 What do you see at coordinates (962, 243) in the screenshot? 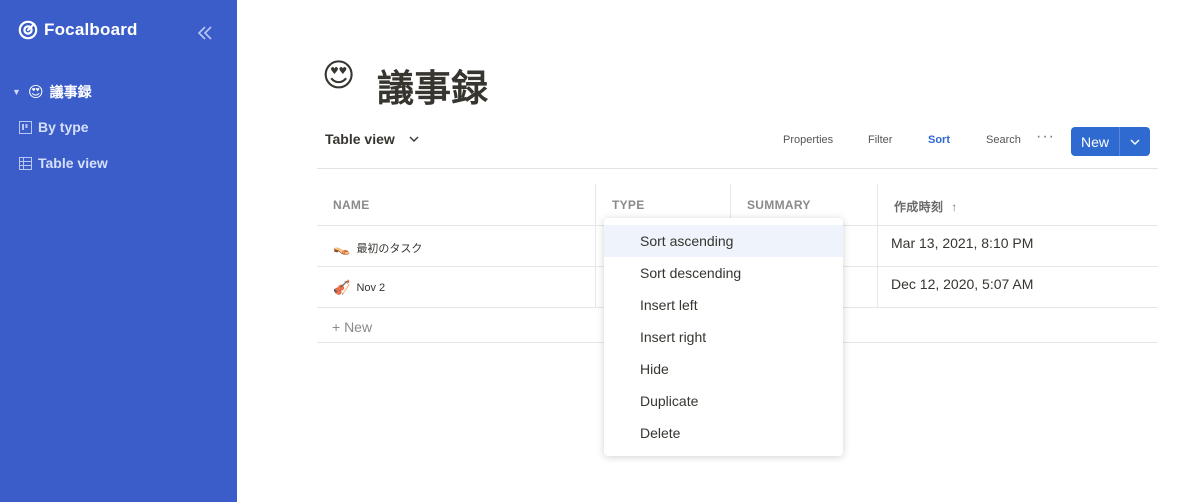
I see `created-time-cell: Mar 13, 2021, 8:10 PM` at bounding box center [962, 243].